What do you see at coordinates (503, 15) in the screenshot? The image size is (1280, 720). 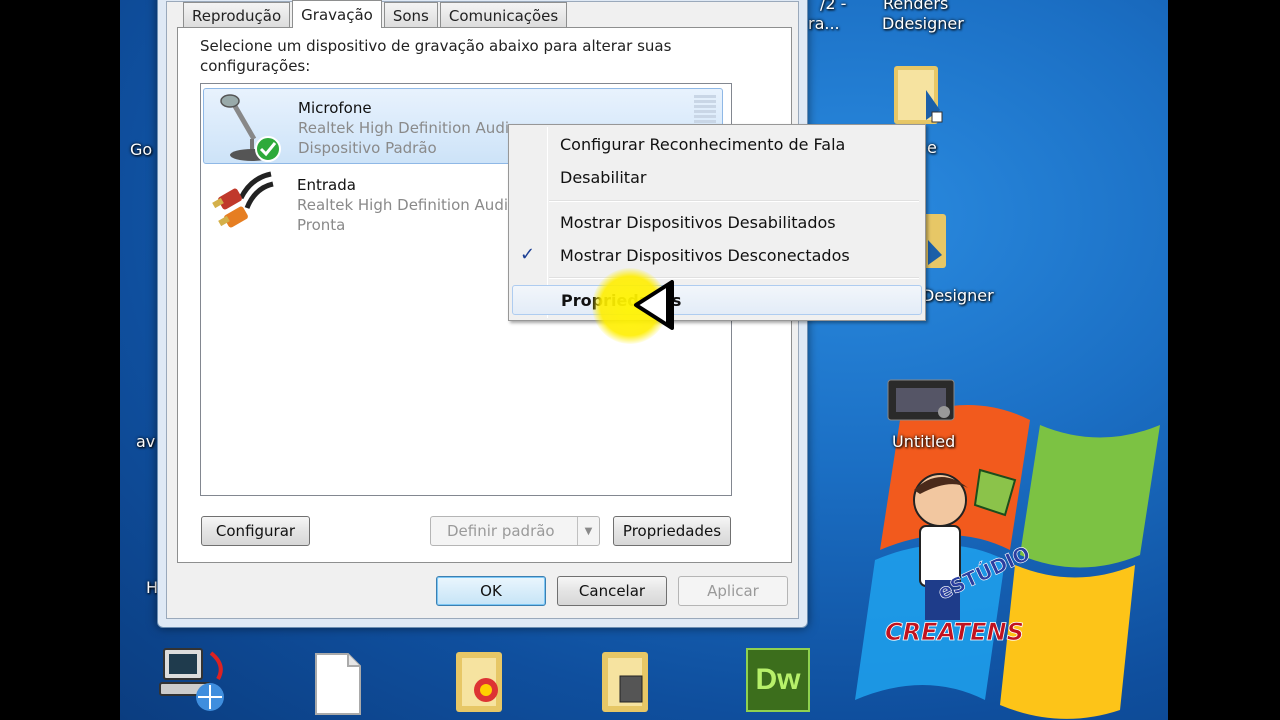 I see `tab-comunicacoes: Comunicações` at bounding box center [503, 15].